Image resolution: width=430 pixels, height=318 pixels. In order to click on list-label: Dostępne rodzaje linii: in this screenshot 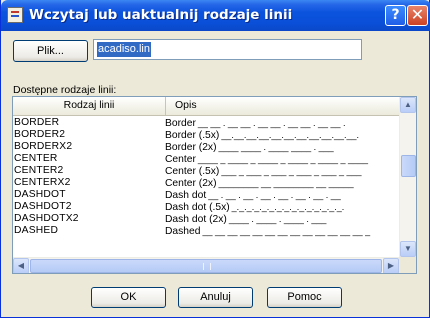, I will do `click(65, 90)`.